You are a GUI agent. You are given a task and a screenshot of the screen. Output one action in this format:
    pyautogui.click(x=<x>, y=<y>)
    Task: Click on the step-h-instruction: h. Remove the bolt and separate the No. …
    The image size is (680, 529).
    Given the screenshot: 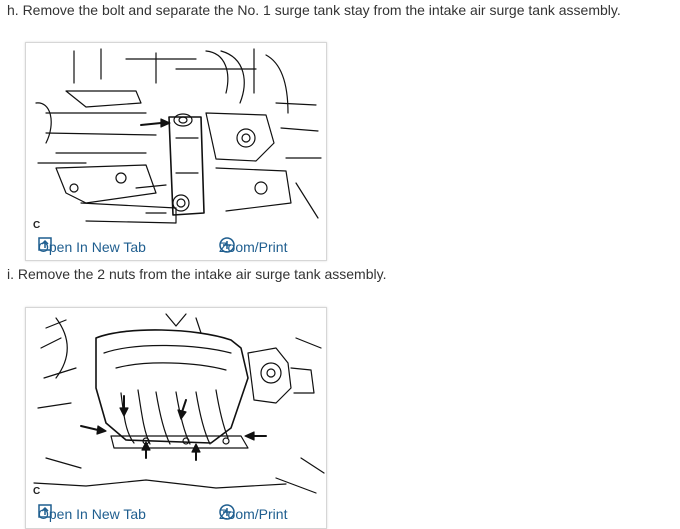 What is the action you would take?
    pyautogui.click(x=314, y=10)
    